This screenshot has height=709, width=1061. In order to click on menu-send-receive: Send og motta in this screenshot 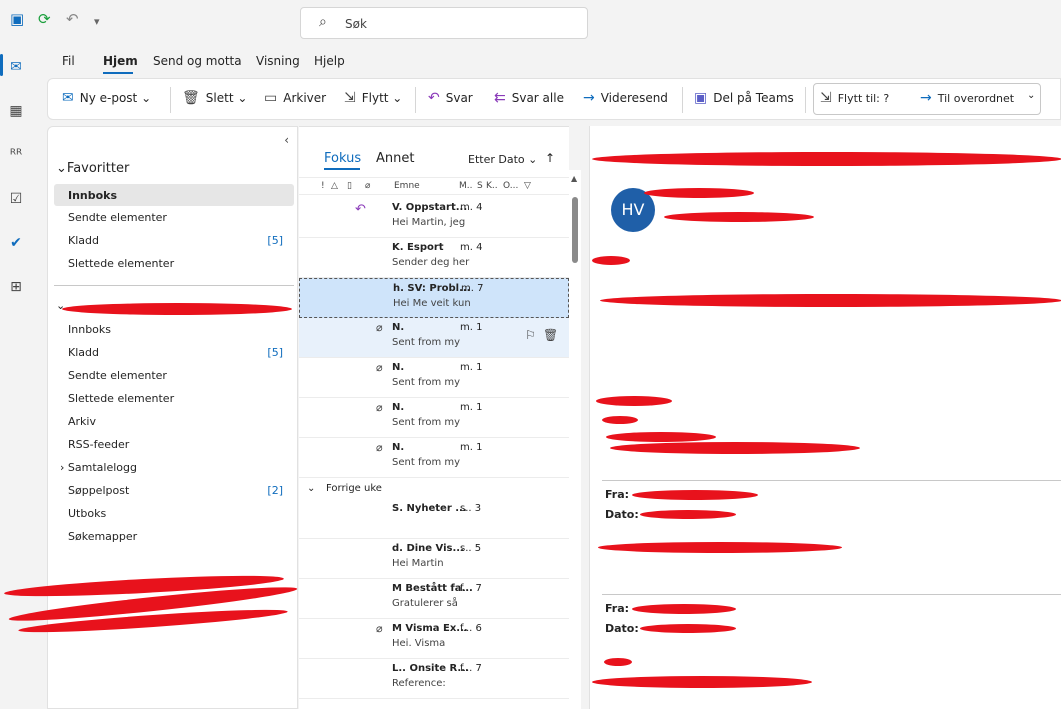, I will do `click(197, 61)`.